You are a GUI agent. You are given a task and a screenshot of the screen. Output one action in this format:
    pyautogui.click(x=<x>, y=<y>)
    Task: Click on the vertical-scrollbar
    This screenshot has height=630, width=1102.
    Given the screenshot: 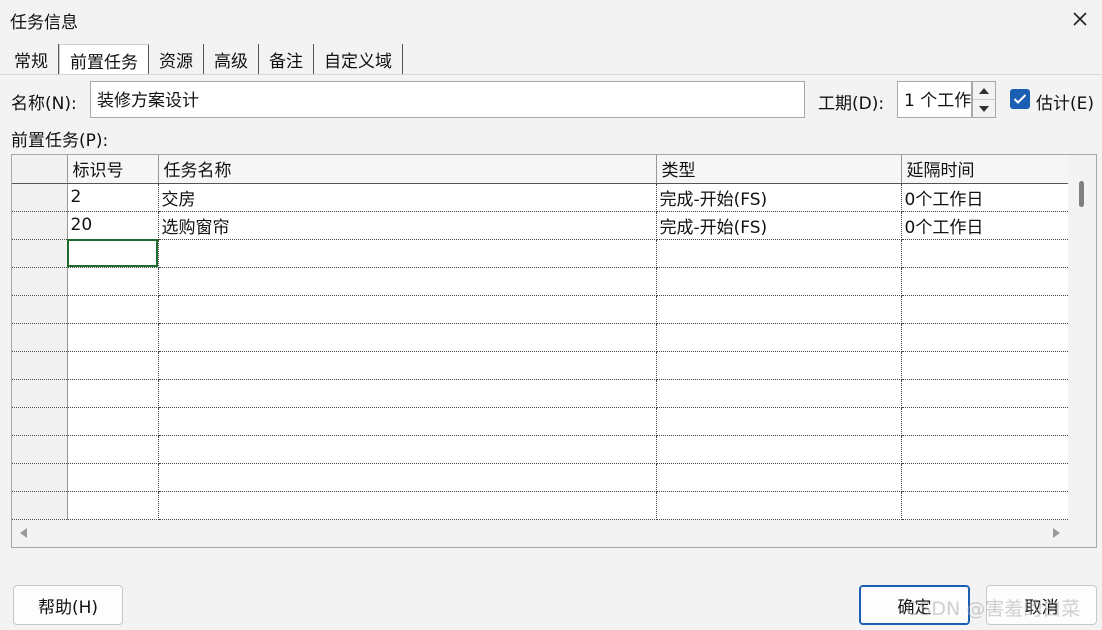 What is the action you would take?
    pyautogui.click(x=1082, y=338)
    